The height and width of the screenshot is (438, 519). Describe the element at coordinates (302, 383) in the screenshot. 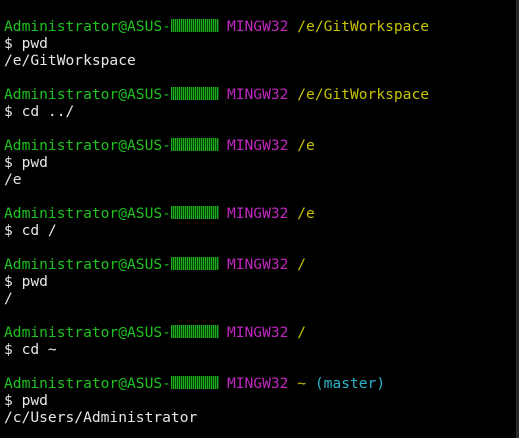

I see `prompt-path: ~` at that location.